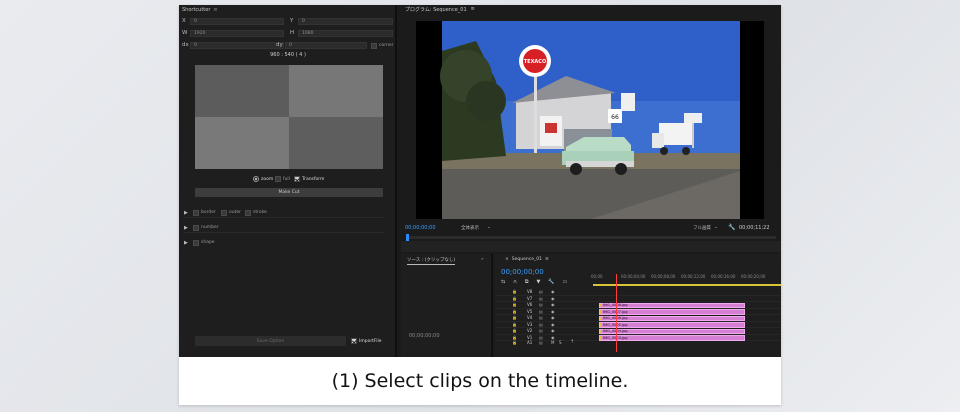  Describe the element at coordinates (507, 259) in the screenshot. I see `close-icon: ×` at that location.